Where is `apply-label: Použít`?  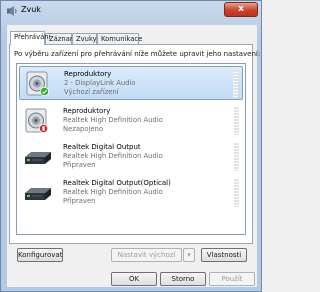 apply-label: Použít is located at coordinates (232, 279).